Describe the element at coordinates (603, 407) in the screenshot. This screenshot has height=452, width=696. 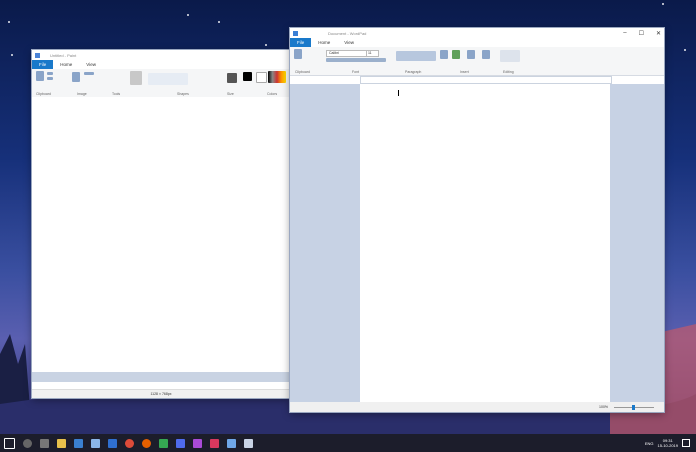
I see `zoom-level: 100%` at that location.